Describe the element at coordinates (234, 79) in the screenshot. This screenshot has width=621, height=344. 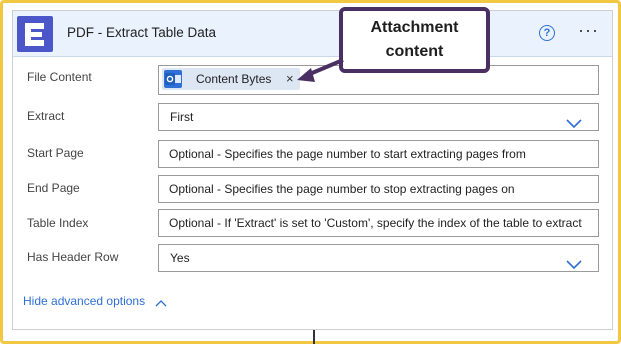
I see `token-label: Content Bytes` at that location.